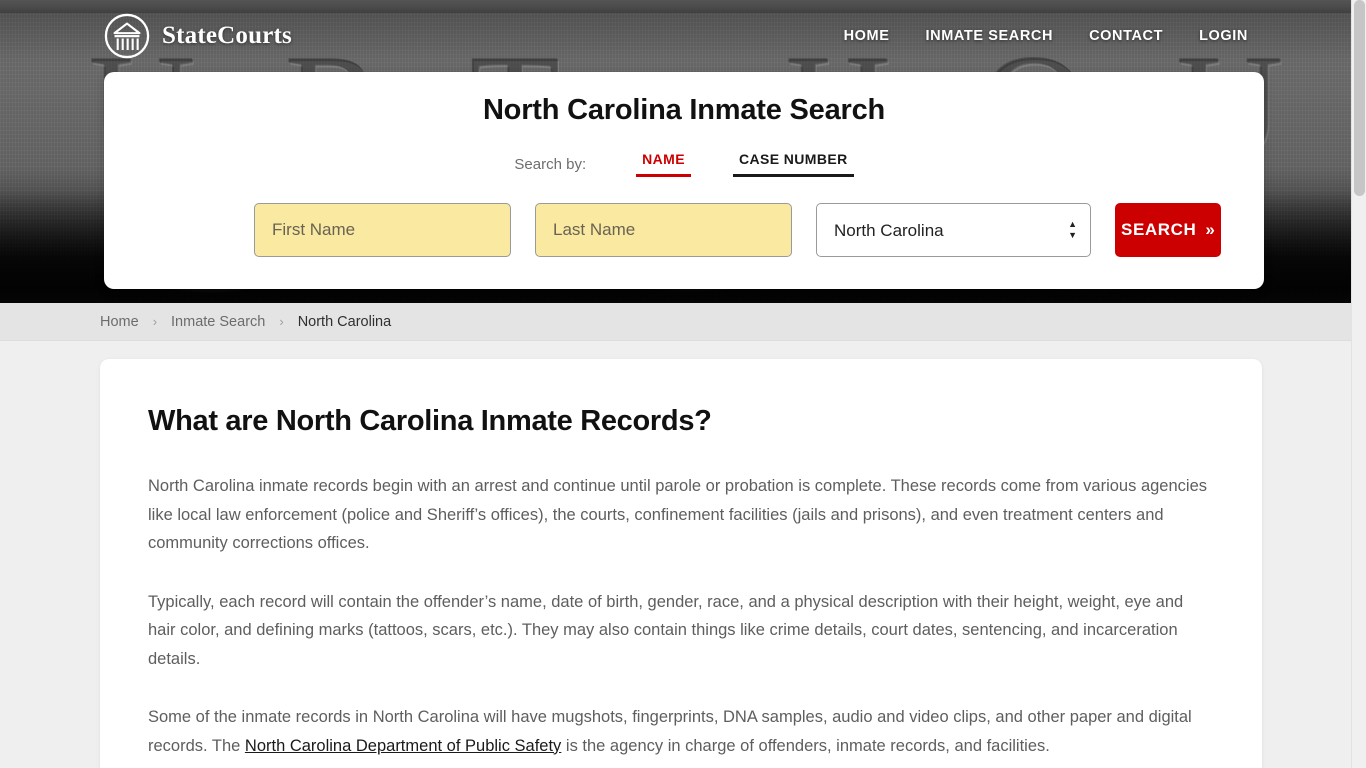 This screenshot has width=1366, height=768. I want to click on nav-links: HOME INMATE SEARCH CONTACT LOGIN, so click(1046, 36).